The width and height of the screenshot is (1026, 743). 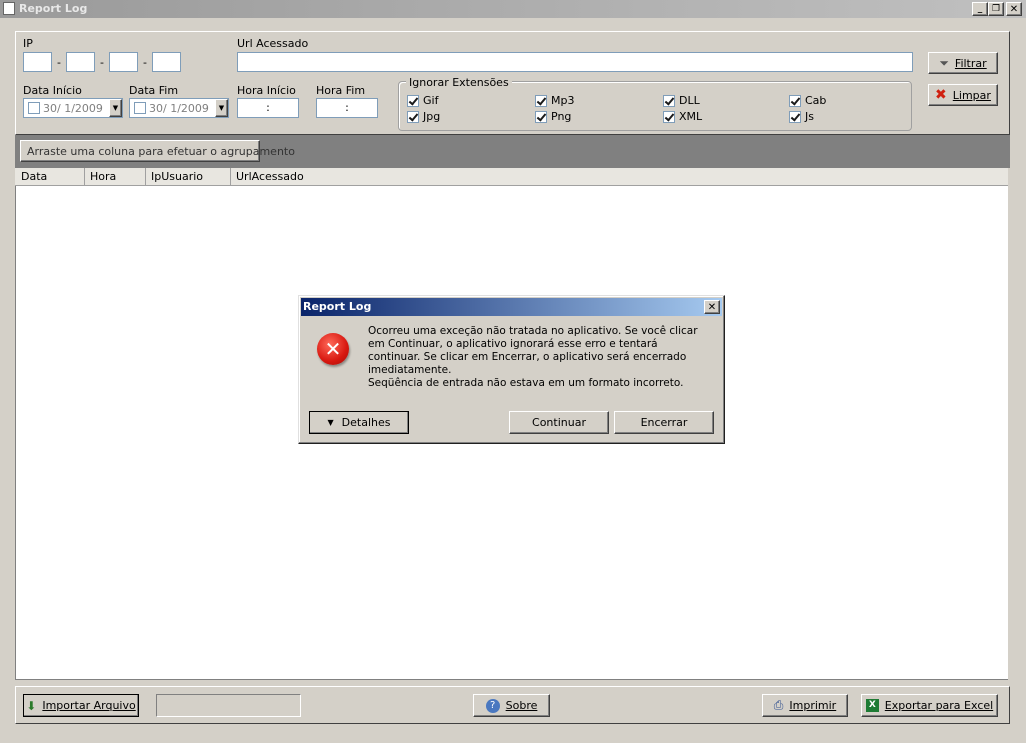 I want to click on date-end-checkbox, so click(x=140, y=108).